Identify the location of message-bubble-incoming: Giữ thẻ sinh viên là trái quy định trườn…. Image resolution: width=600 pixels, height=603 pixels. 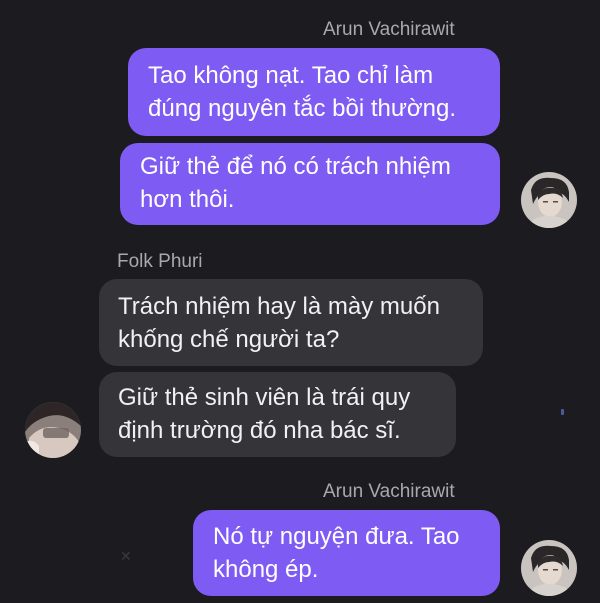
(277, 414).